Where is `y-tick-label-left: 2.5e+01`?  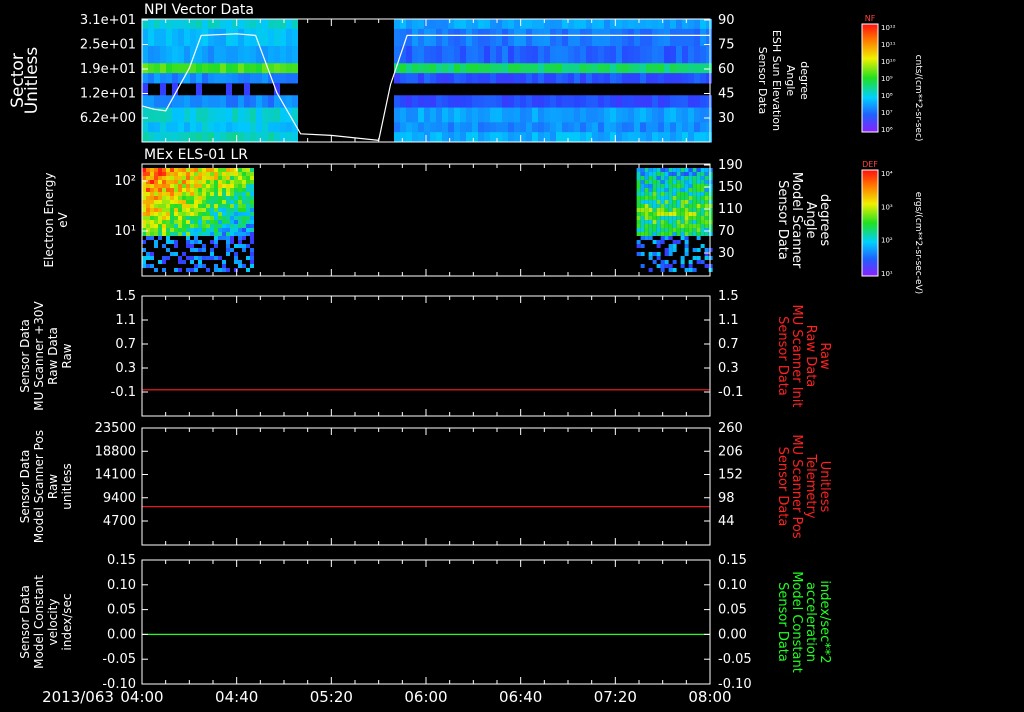 y-tick-label-left: 2.5e+01 is located at coordinates (108, 45).